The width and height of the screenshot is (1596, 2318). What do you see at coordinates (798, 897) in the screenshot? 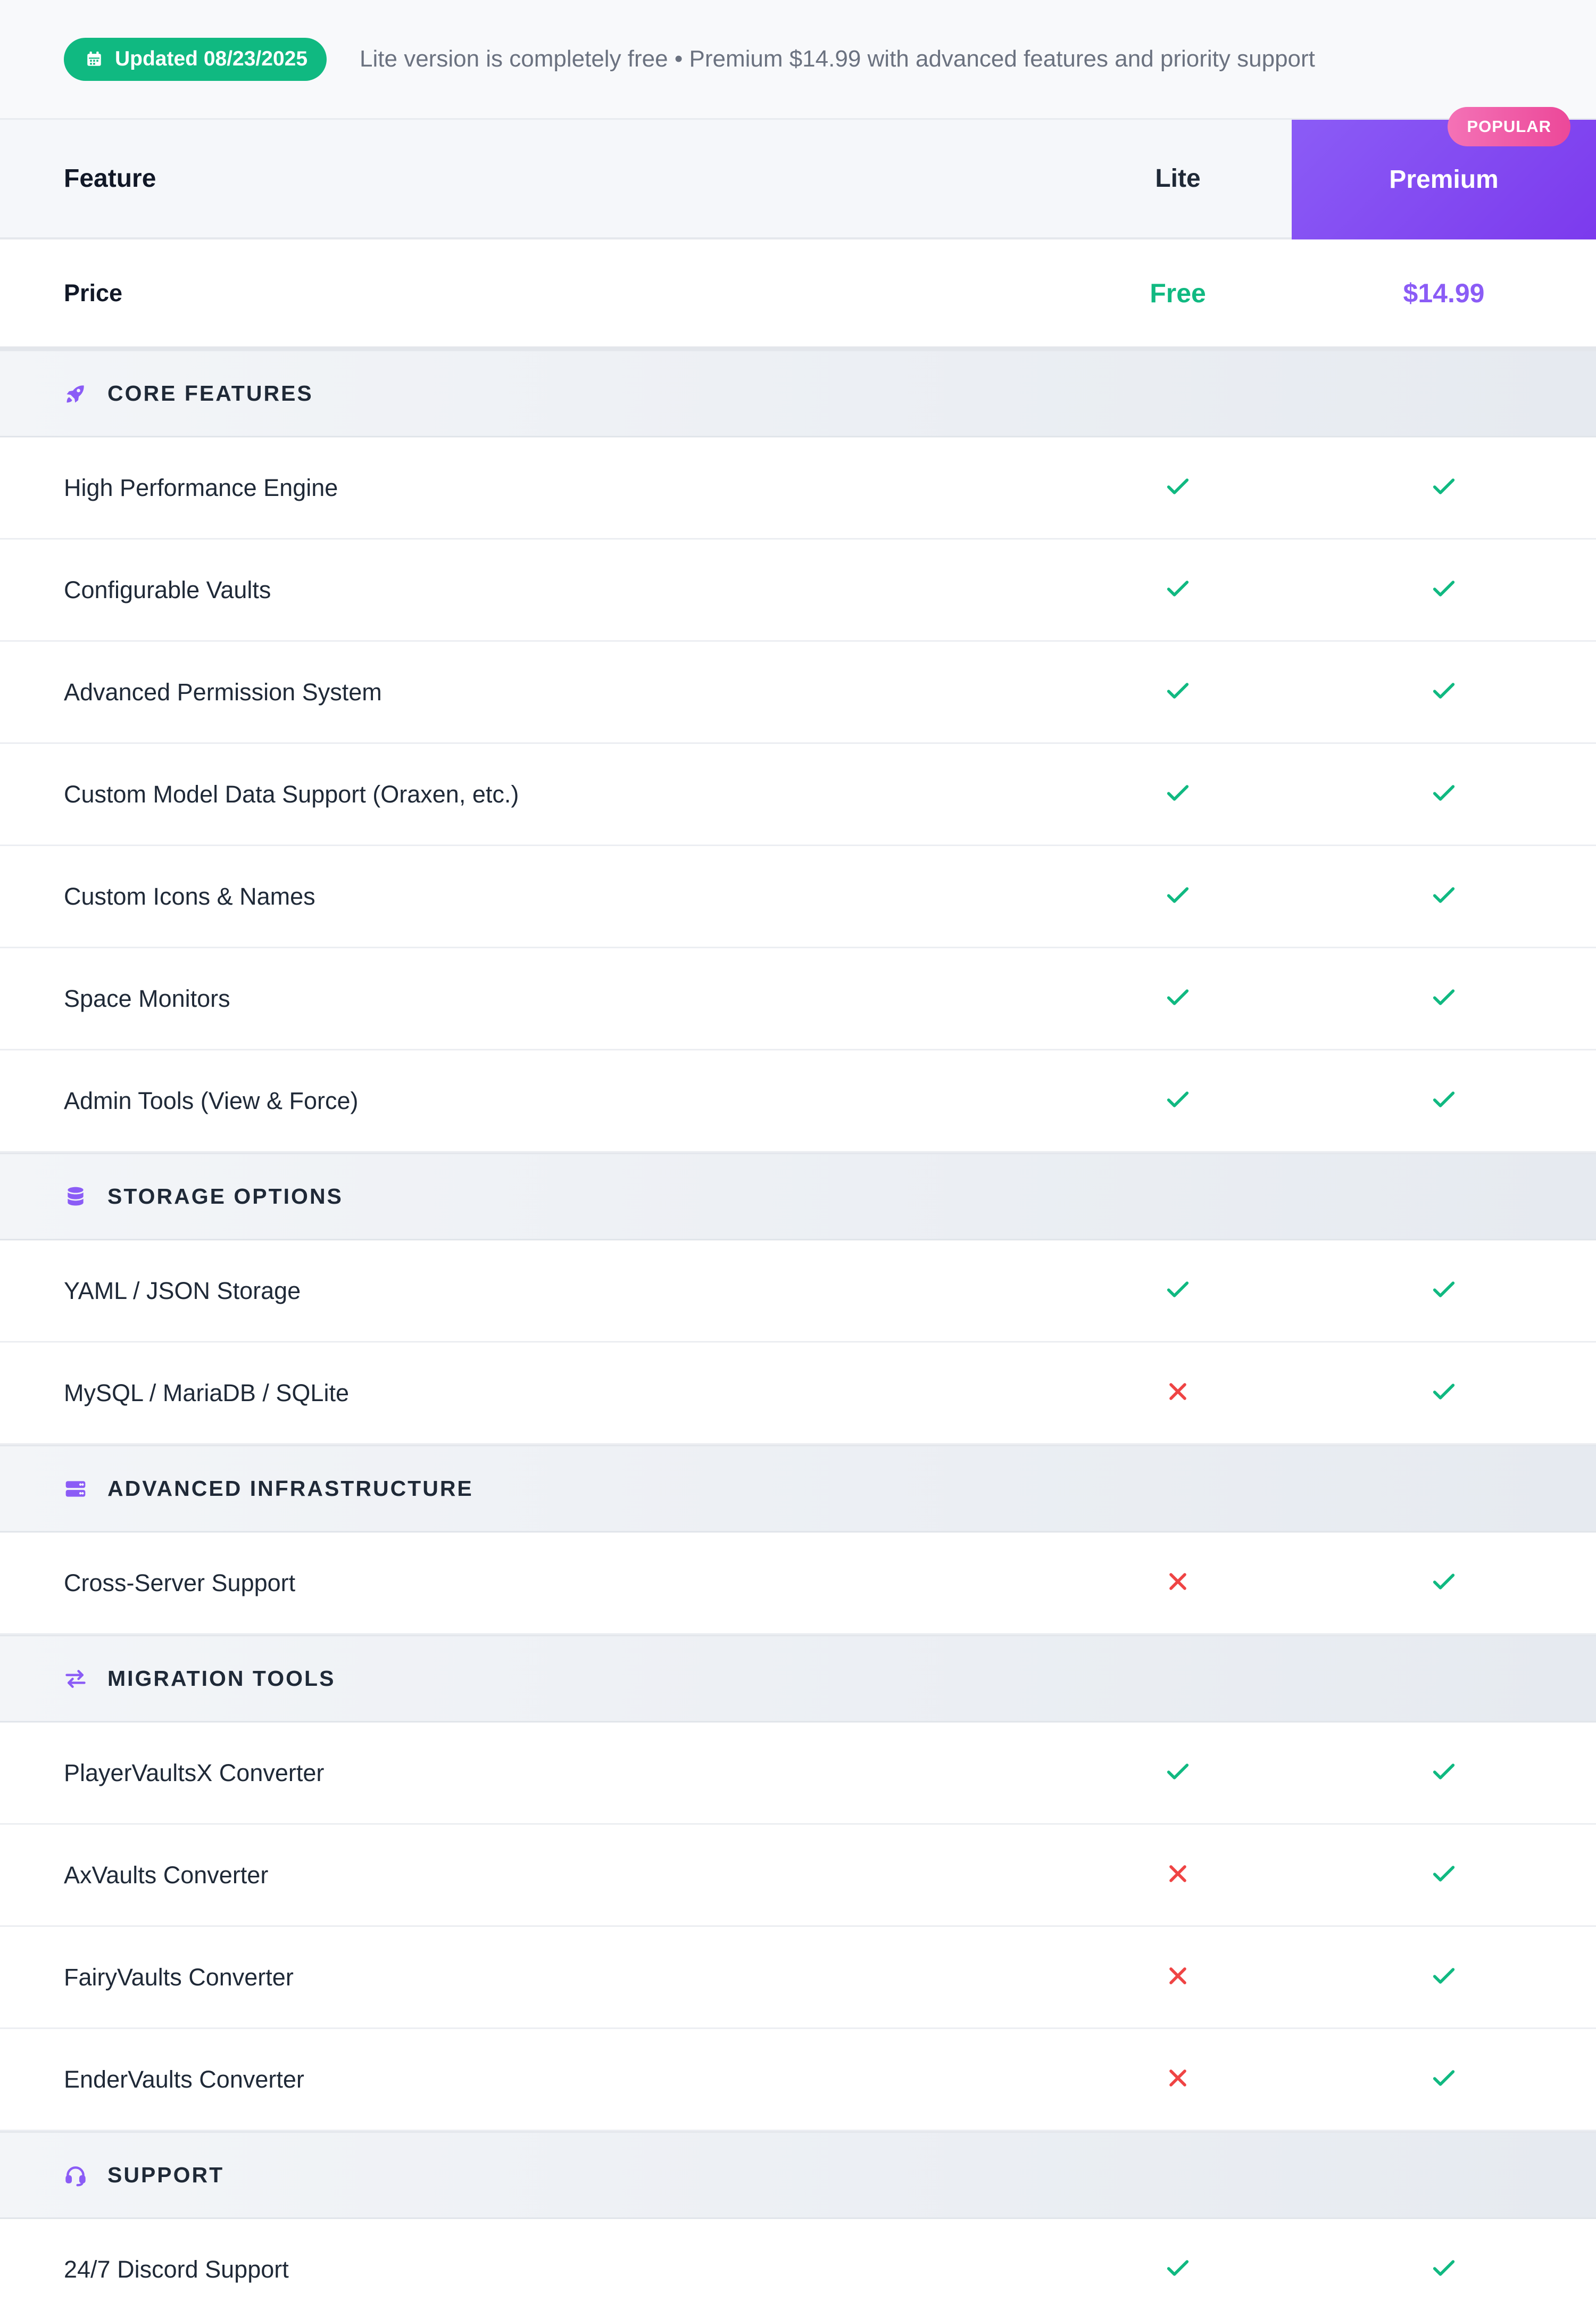
I see `feature-row: Custom Icons & Names` at bounding box center [798, 897].